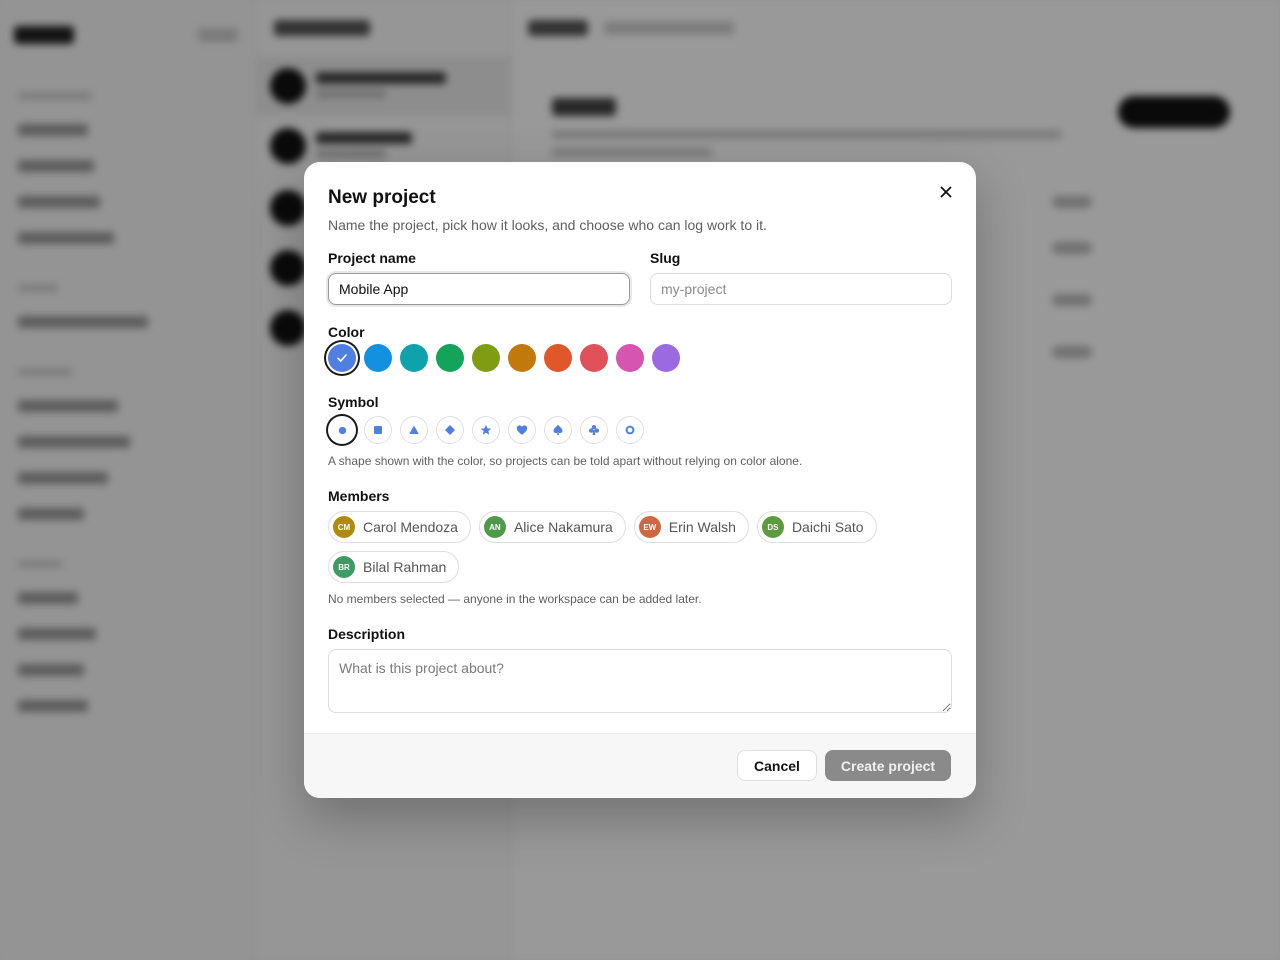  I want to click on description-label: Description, so click(367, 634).